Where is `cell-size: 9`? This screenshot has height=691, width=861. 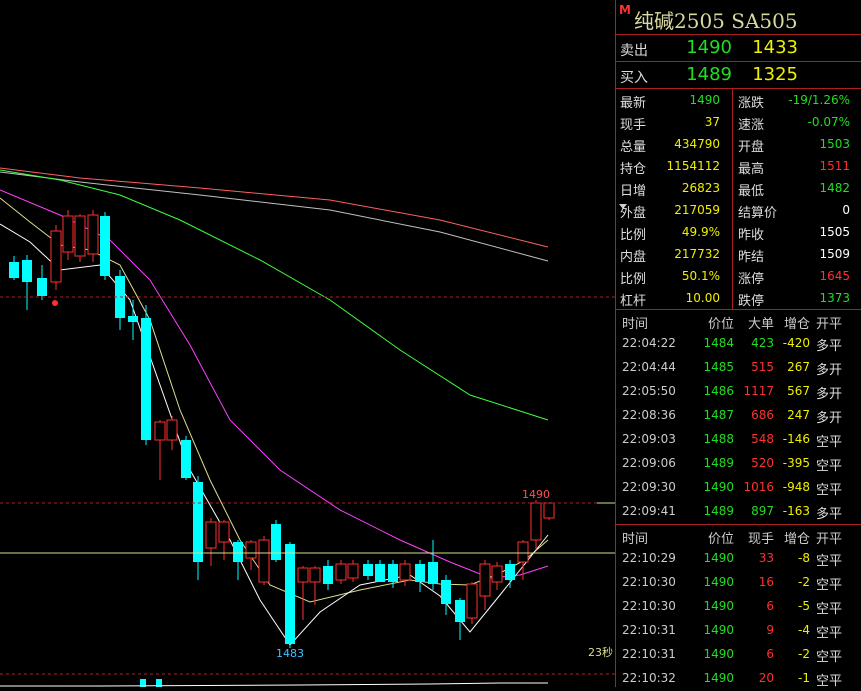
cell-size: 9 is located at coordinates (770, 630).